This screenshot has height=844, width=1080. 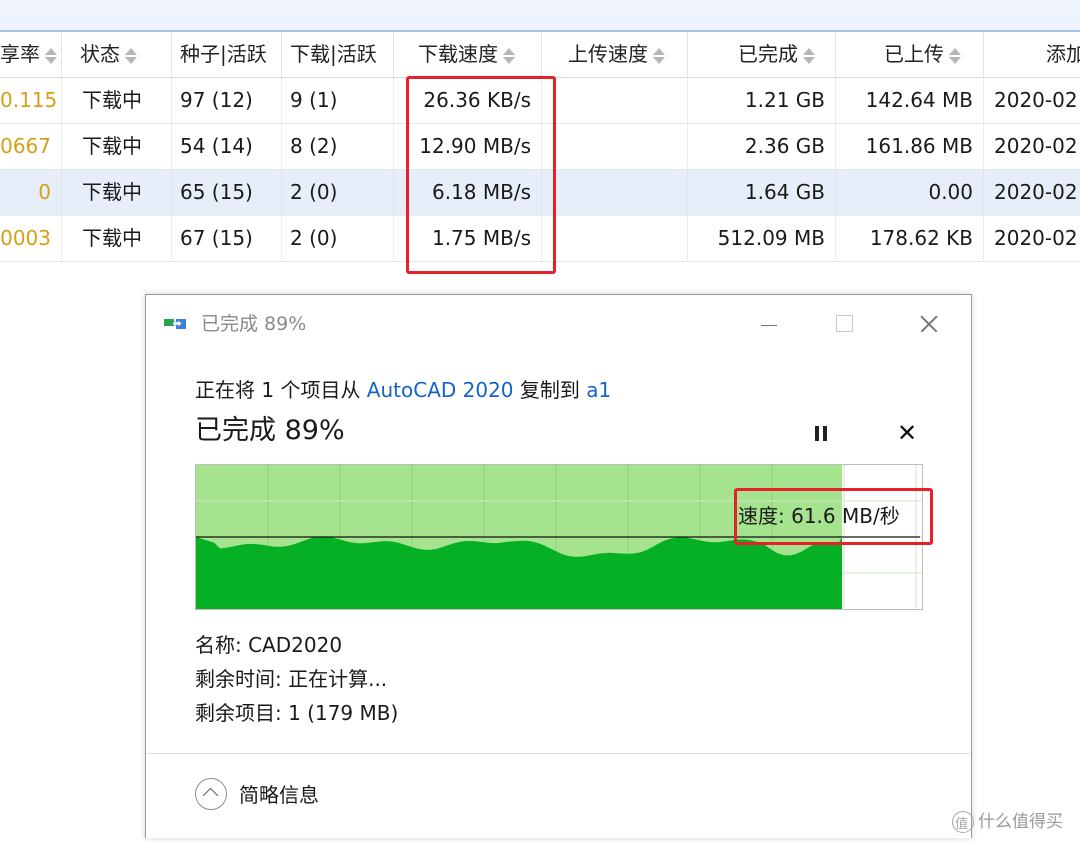 I want to click on destination-folder-link: a1, so click(x=598, y=390).